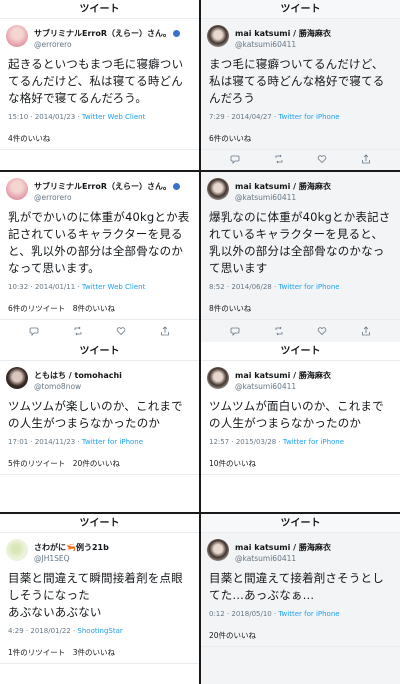 The image size is (400, 684). What do you see at coordinates (297, 81) in the screenshot?
I see `tweet-text: まつ毛に寝癖ついてるんだけど、私は寝てる時どんな格好で寝てるんだろう` at bounding box center [297, 81].